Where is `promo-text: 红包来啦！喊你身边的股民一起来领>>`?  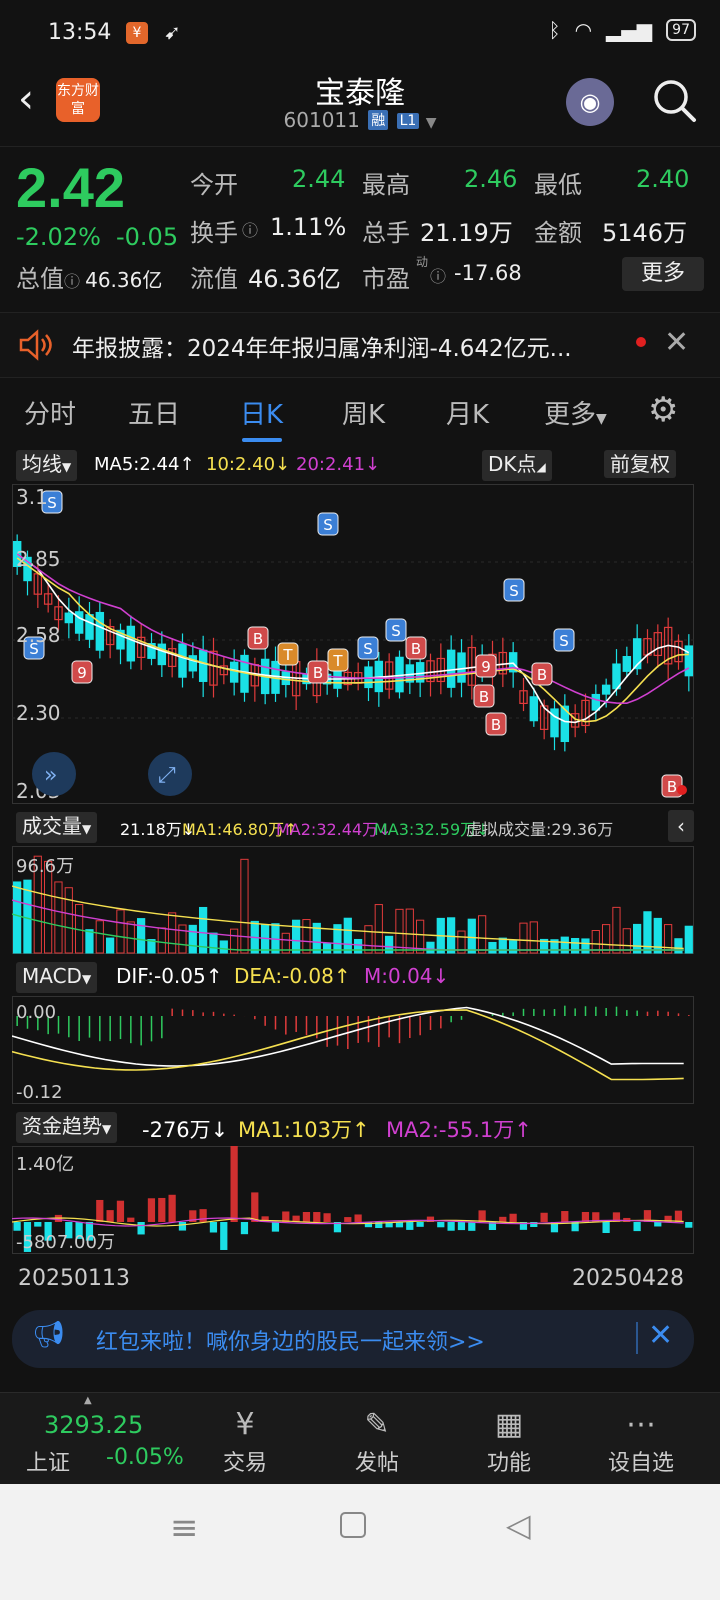 promo-text: 红包来啦！喊你身边的股民一起来领>> is located at coordinates (290, 1340).